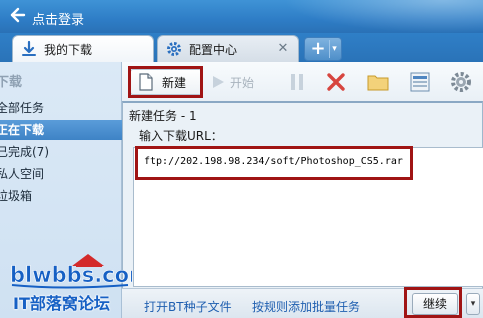  Describe the element at coordinates (283, 49) in the screenshot. I see `close-icon: ✕` at that location.